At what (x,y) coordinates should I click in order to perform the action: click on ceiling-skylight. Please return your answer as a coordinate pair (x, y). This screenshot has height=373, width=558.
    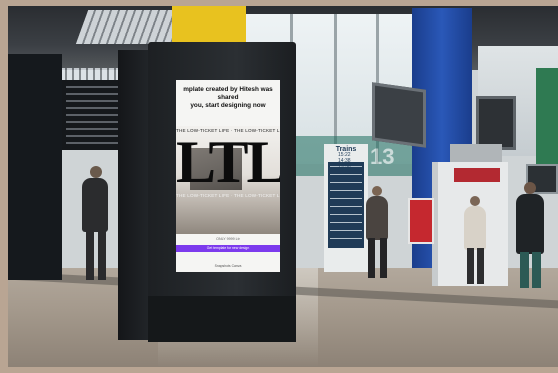
    Looking at the image, I should click on (131, 27).